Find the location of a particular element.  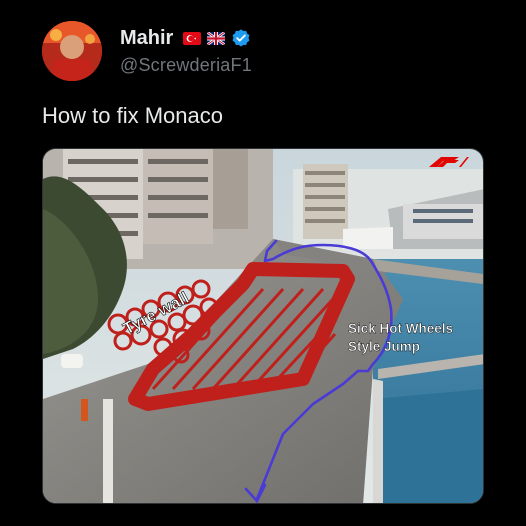

avatar-image is located at coordinates (72, 51).